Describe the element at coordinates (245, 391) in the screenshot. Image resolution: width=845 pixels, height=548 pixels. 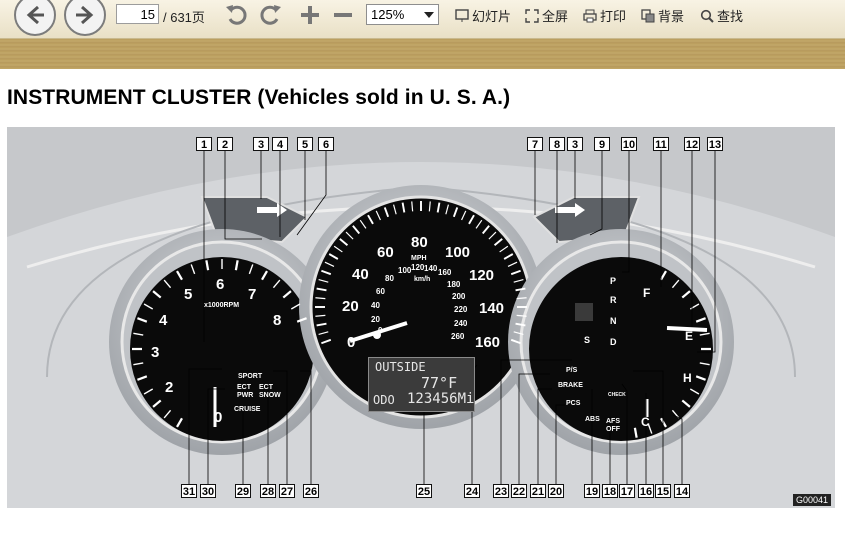
I see `ect-pwr-indicator: ECT PWR` at that location.